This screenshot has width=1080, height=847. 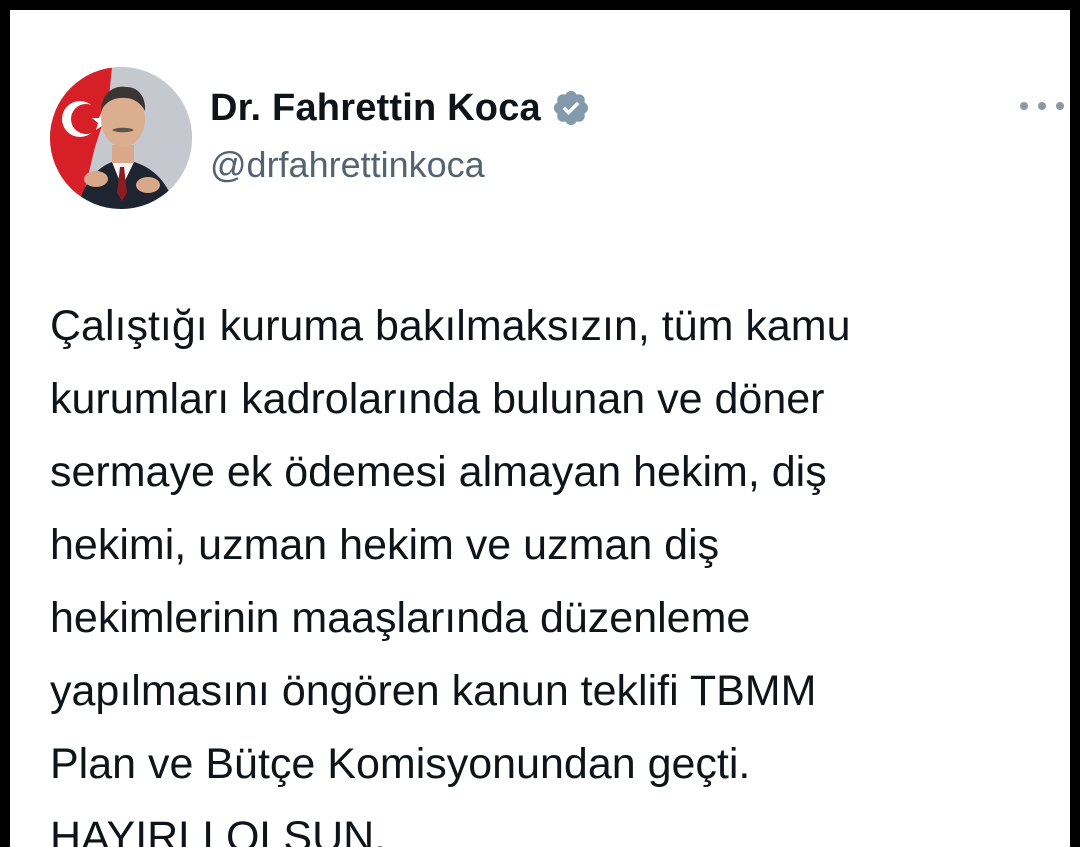 I want to click on tweet-text-line: HAYIRLI OLSUN., so click(x=218, y=830).